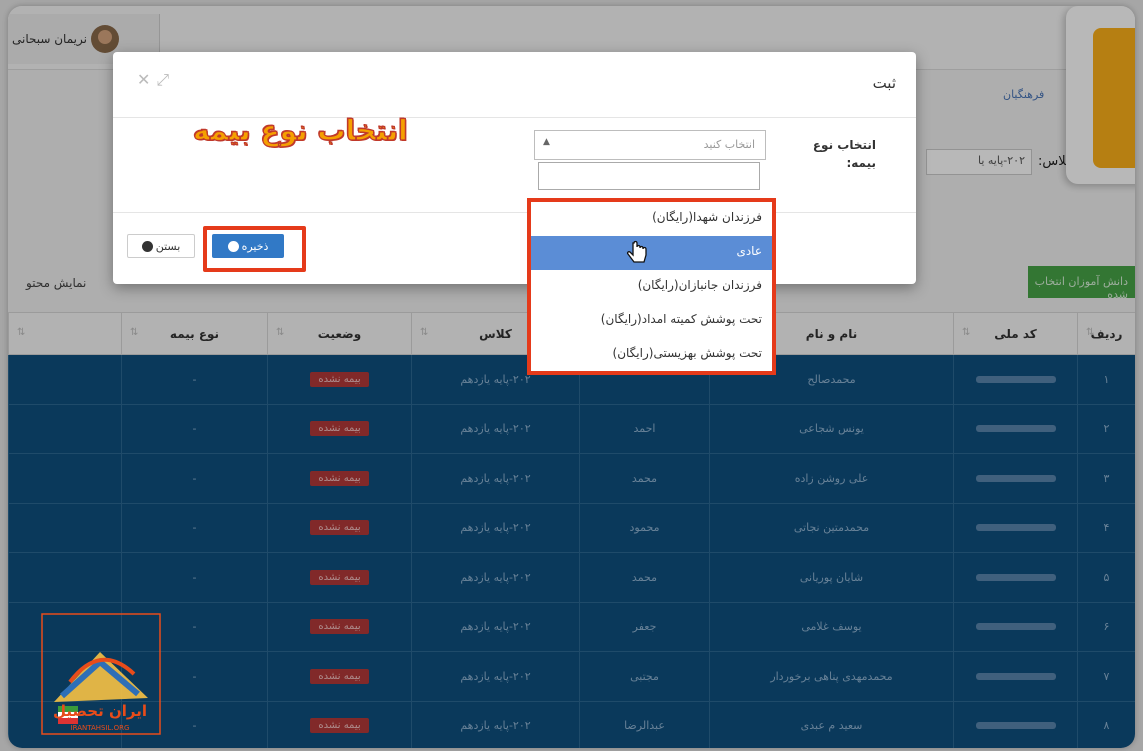 The height and width of the screenshot is (751, 1143). I want to click on option-item: فرزندان شهدا(رایگان), so click(651, 219).